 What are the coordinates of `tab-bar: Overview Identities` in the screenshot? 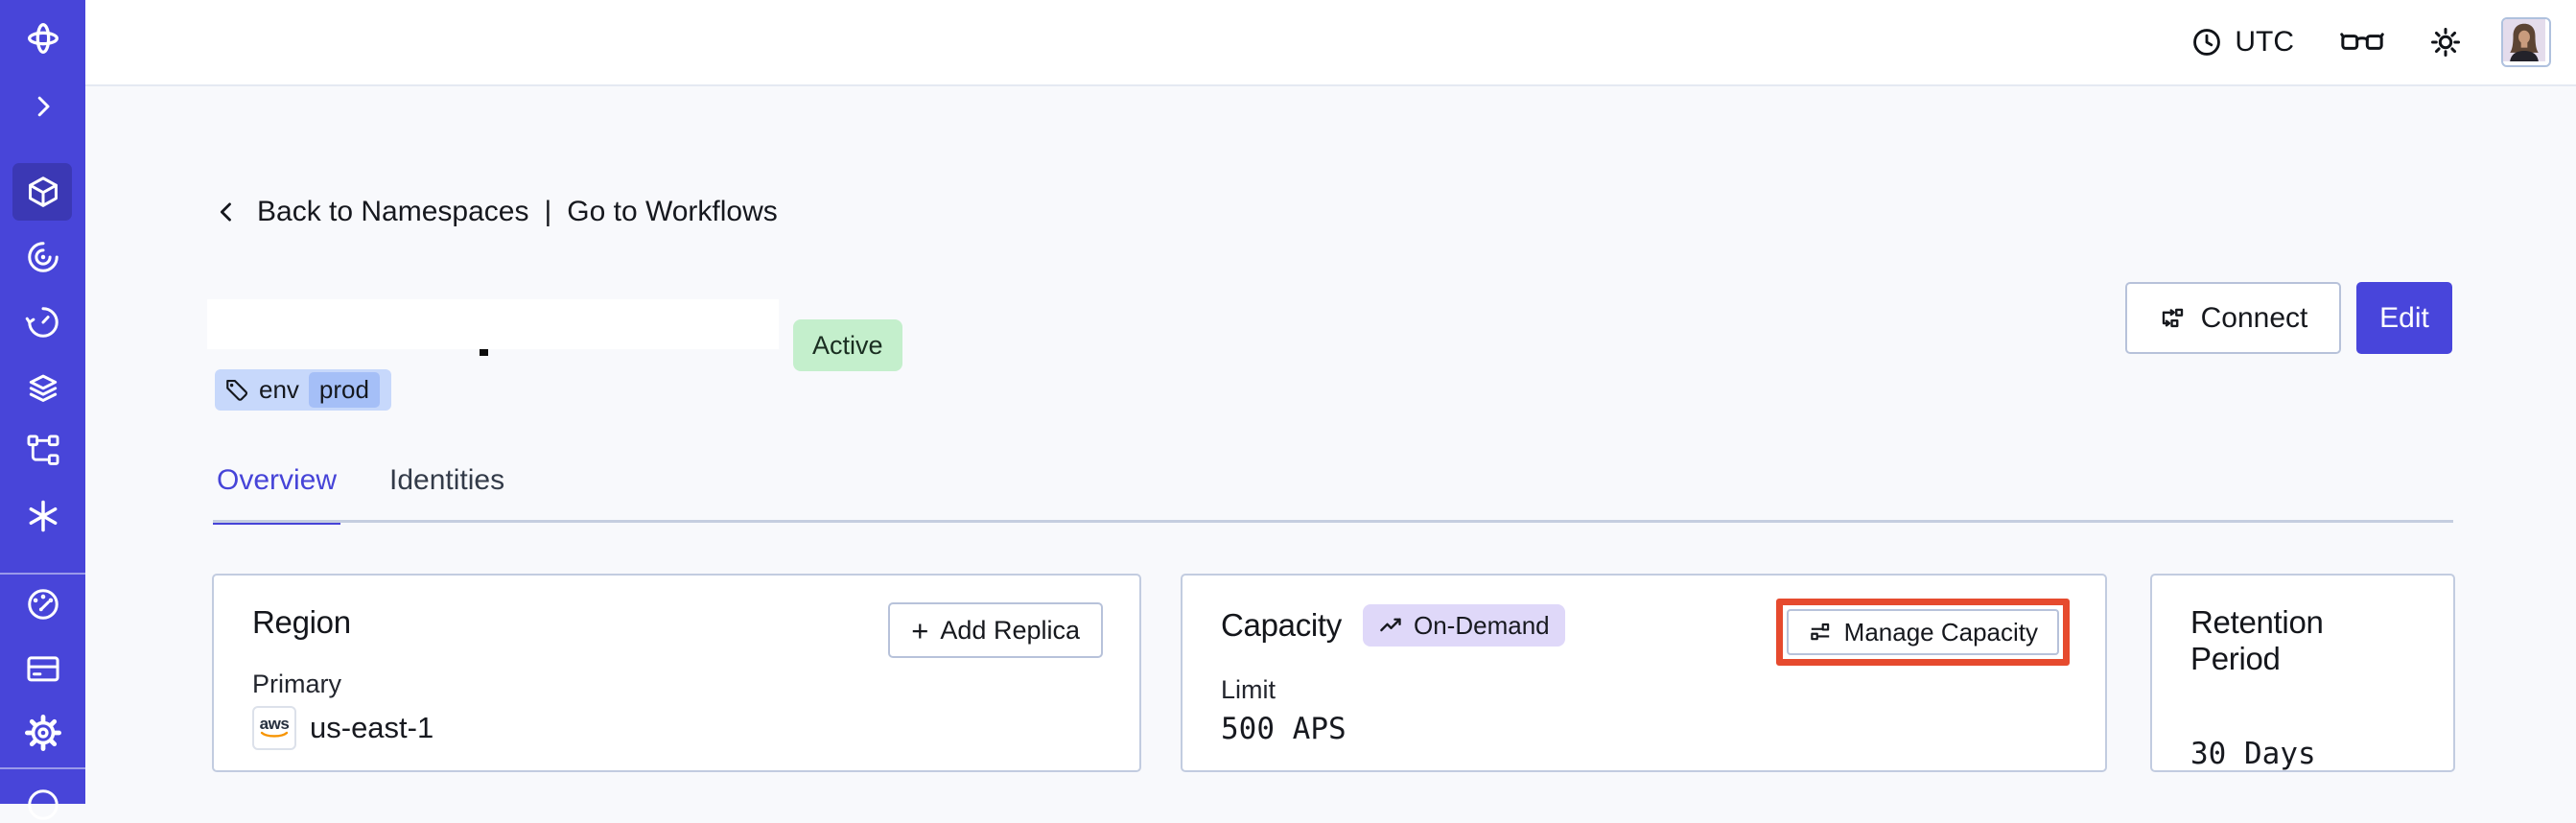 It's located at (360, 494).